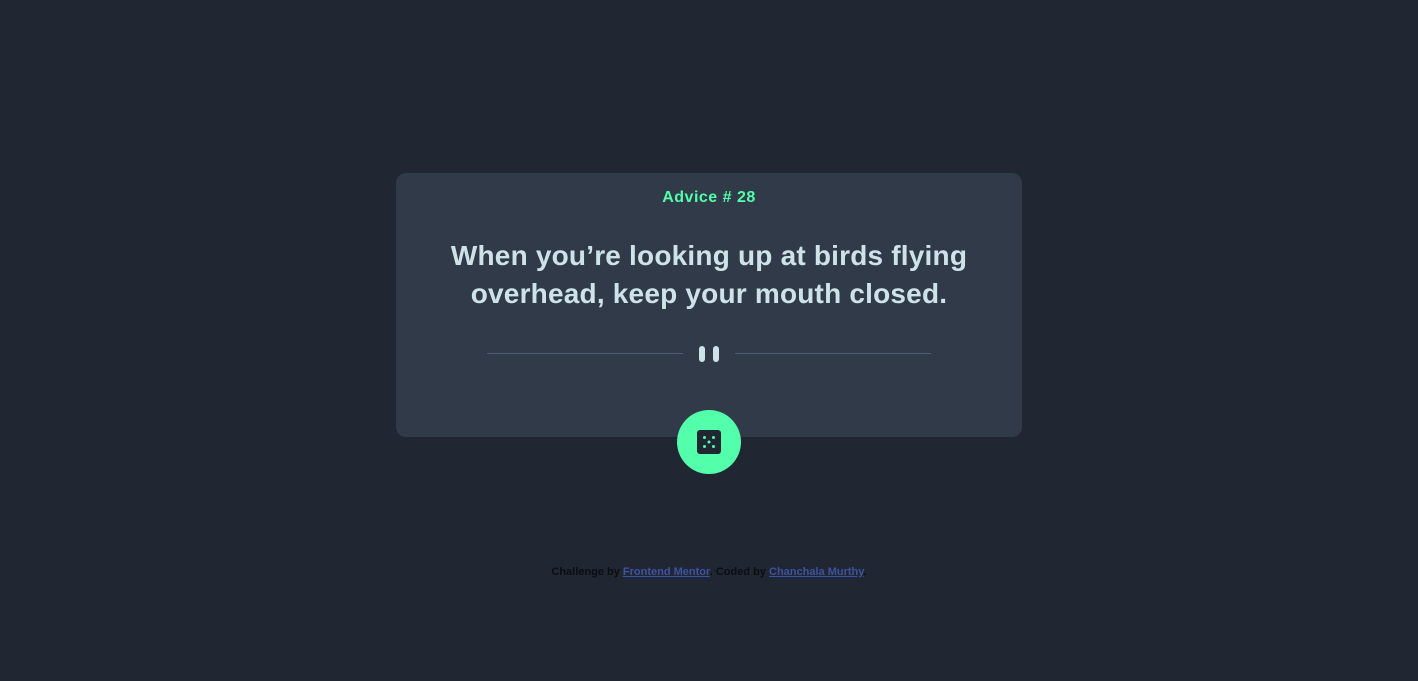 The width and height of the screenshot is (1418, 681). What do you see at coordinates (666, 572) in the screenshot?
I see `frontend-mentor-link: Frontend Mentor` at bounding box center [666, 572].